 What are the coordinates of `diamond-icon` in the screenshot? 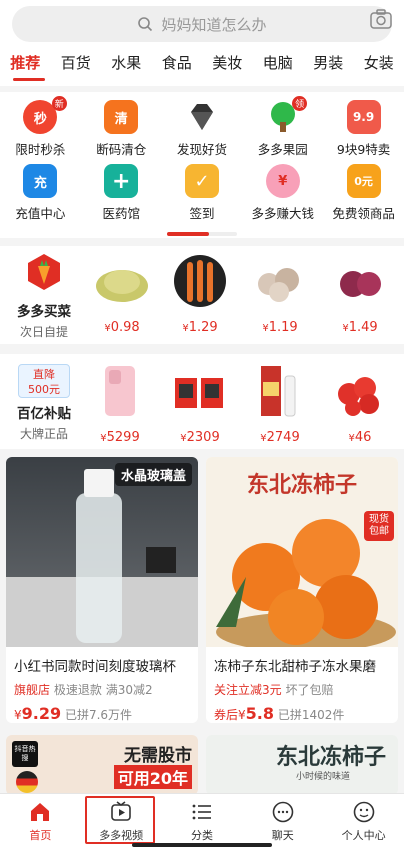 It's located at (201, 117).